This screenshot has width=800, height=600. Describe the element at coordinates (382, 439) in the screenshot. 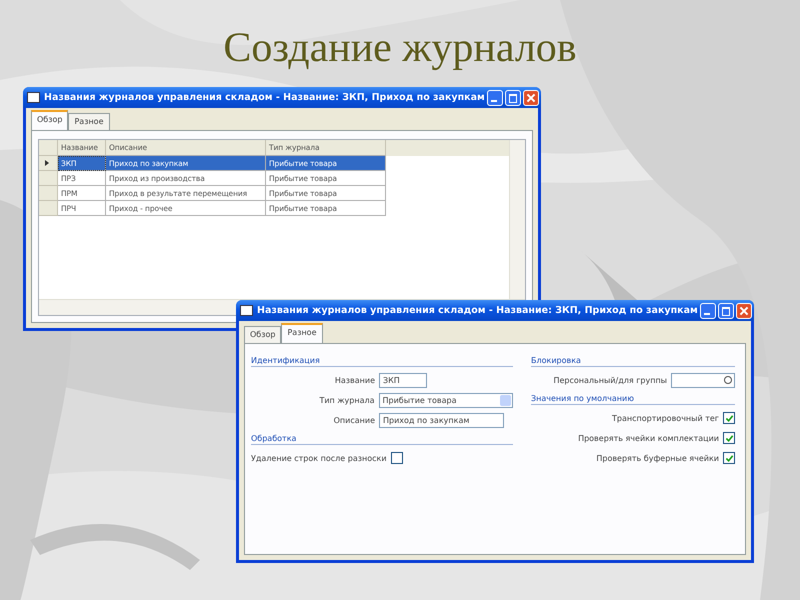

I see `group-heading: Обработка` at that location.